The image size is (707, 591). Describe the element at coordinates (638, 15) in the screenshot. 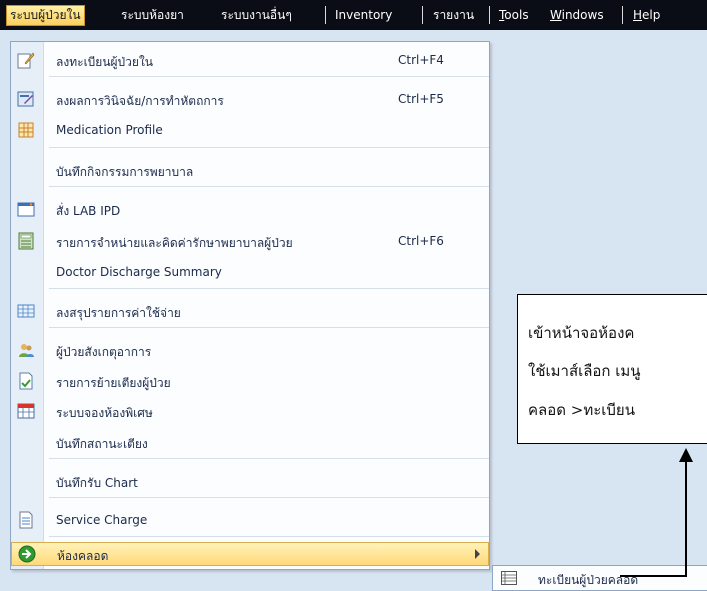

I see `mnemonic-h: H` at that location.